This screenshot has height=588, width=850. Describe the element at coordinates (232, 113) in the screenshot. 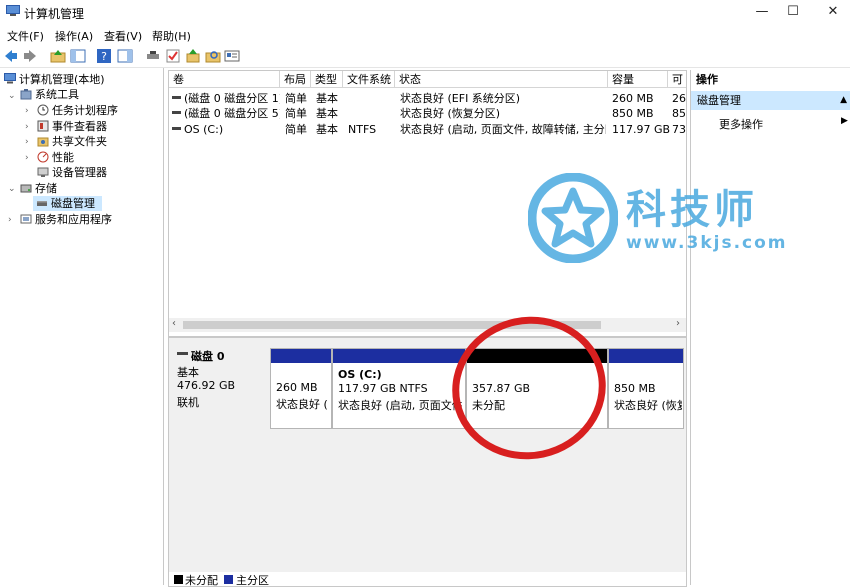

I see `row-volume-text: (磁盘 0 磁盘分区 5)` at that location.